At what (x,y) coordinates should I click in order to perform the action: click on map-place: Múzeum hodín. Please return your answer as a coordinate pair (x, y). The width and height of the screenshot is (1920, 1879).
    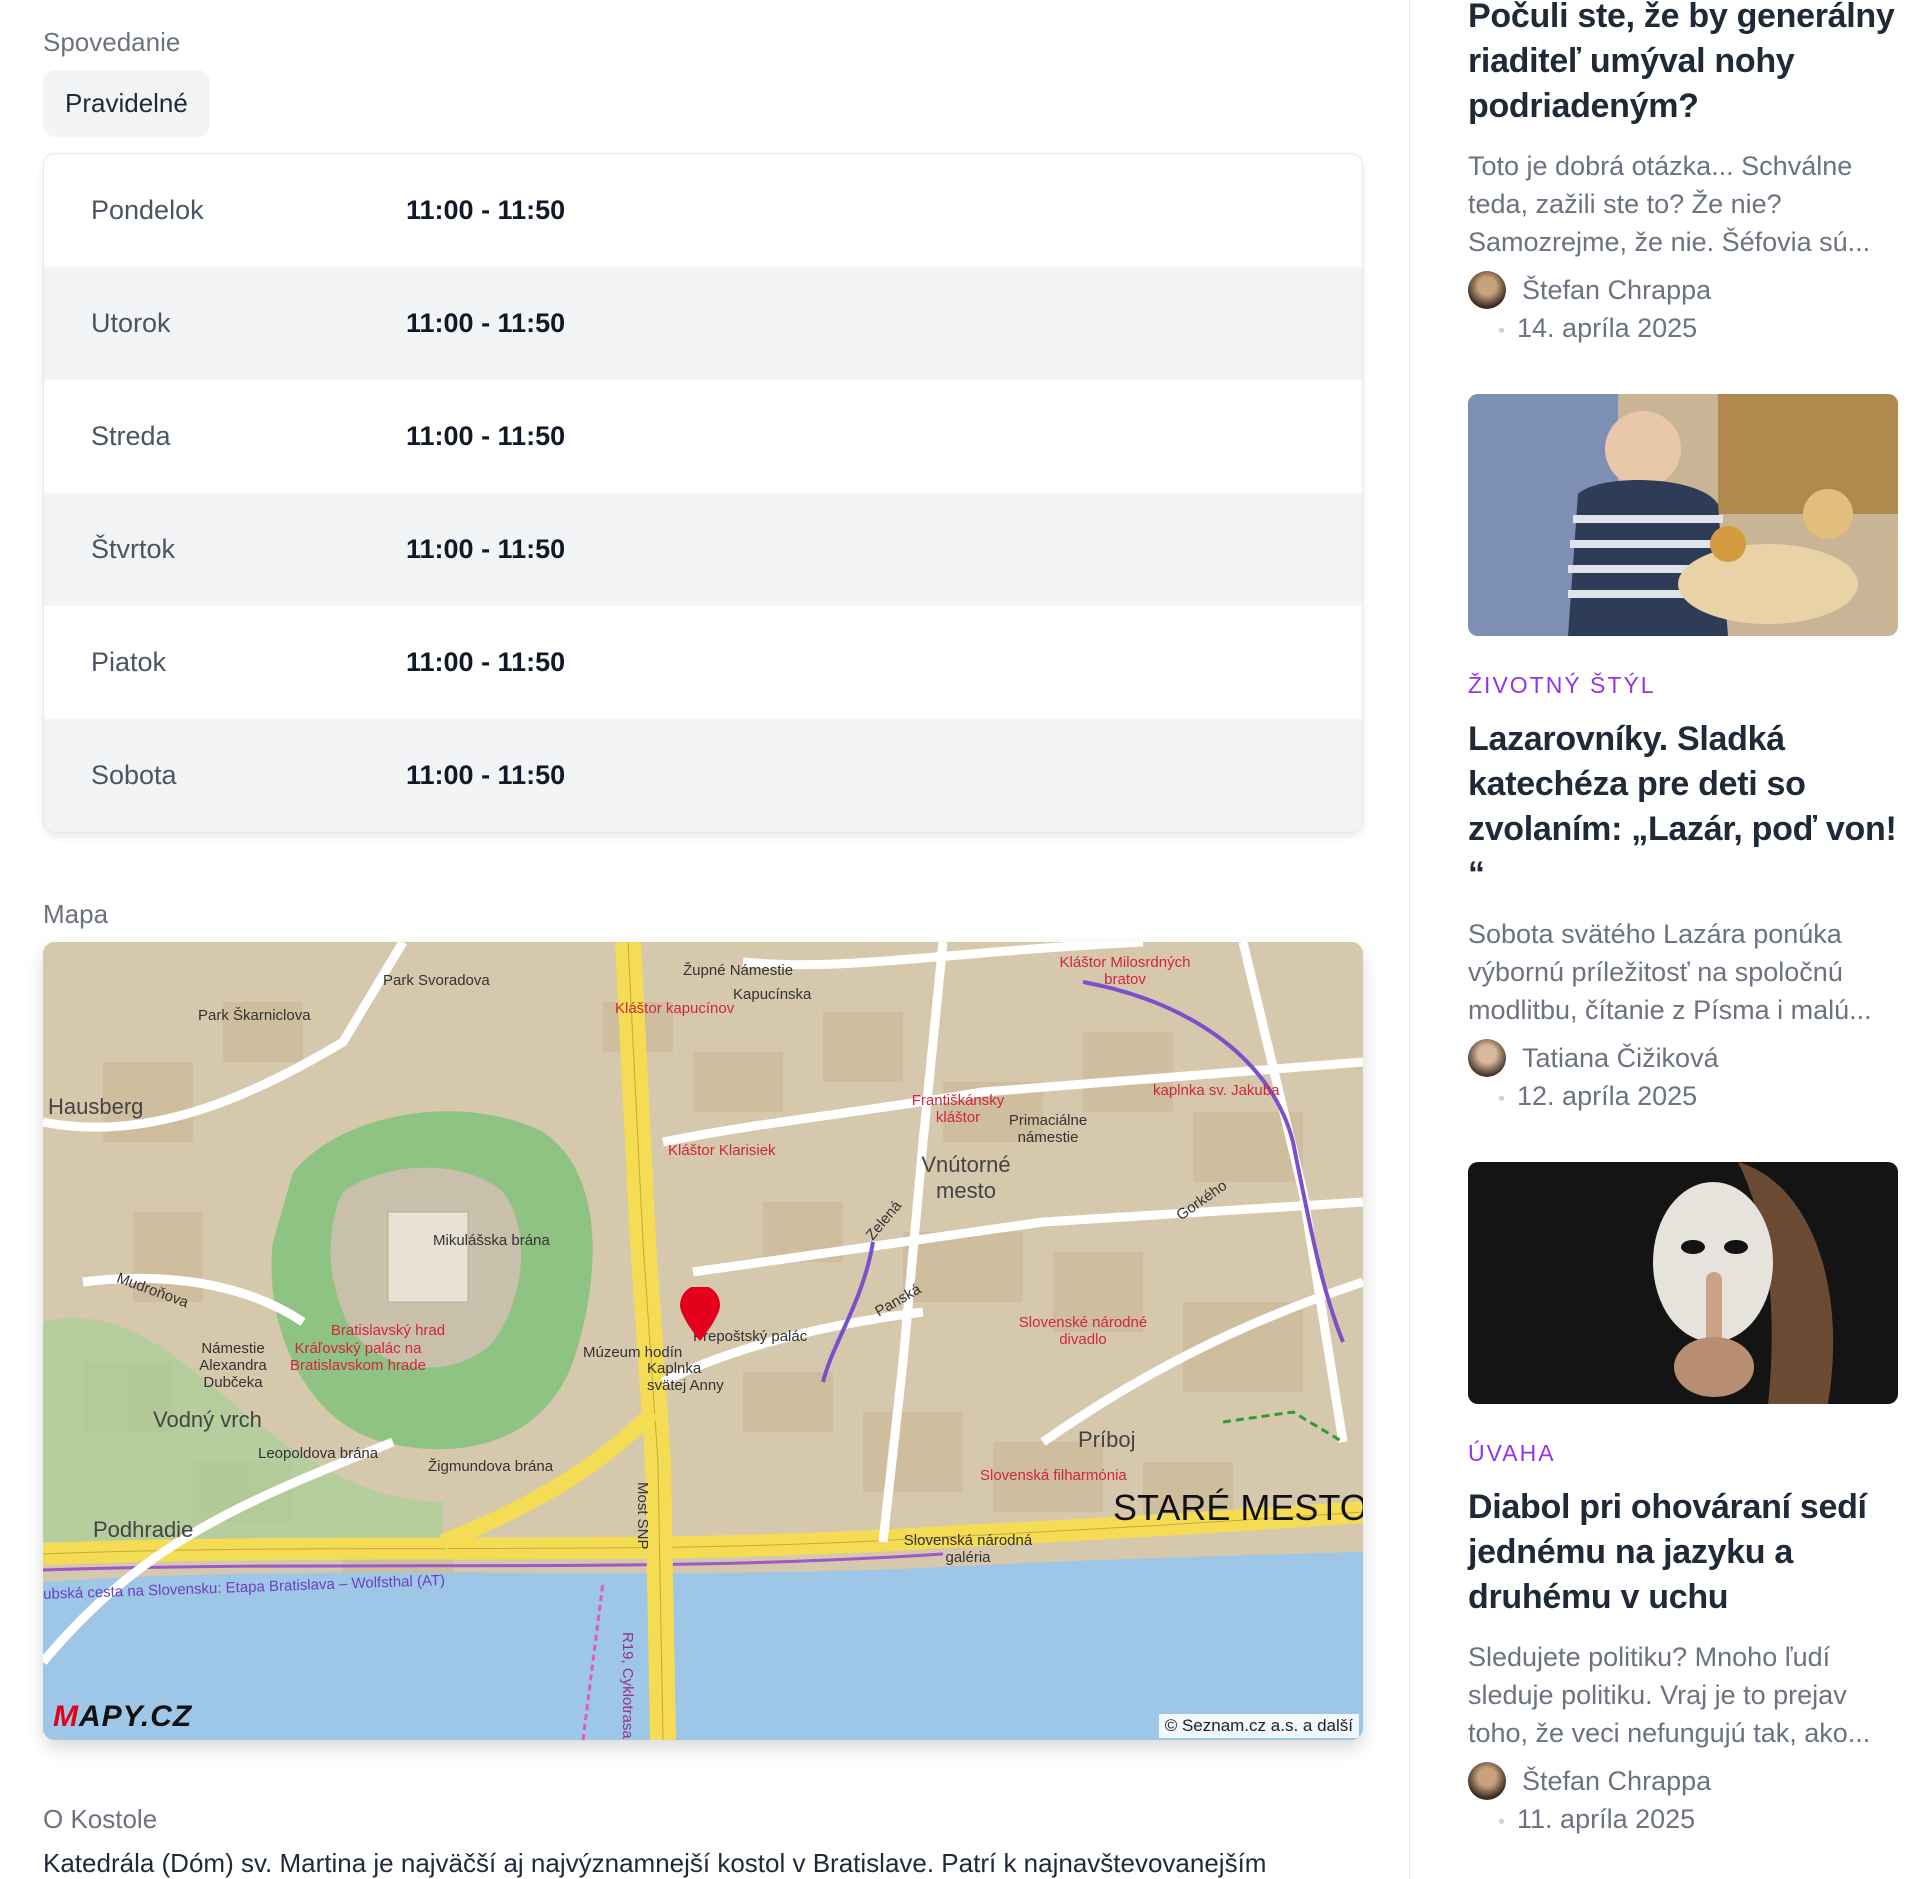
    Looking at the image, I should click on (633, 1352).